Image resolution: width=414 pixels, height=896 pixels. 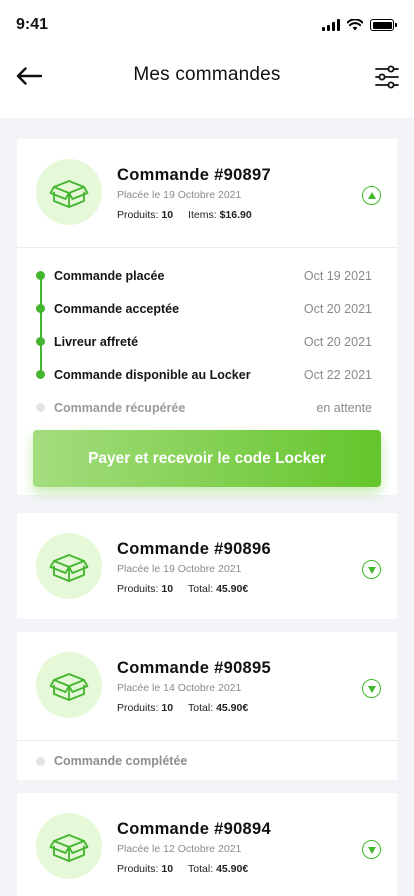 What do you see at coordinates (202, 215) in the screenshot?
I see `total-label: Items:` at bounding box center [202, 215].